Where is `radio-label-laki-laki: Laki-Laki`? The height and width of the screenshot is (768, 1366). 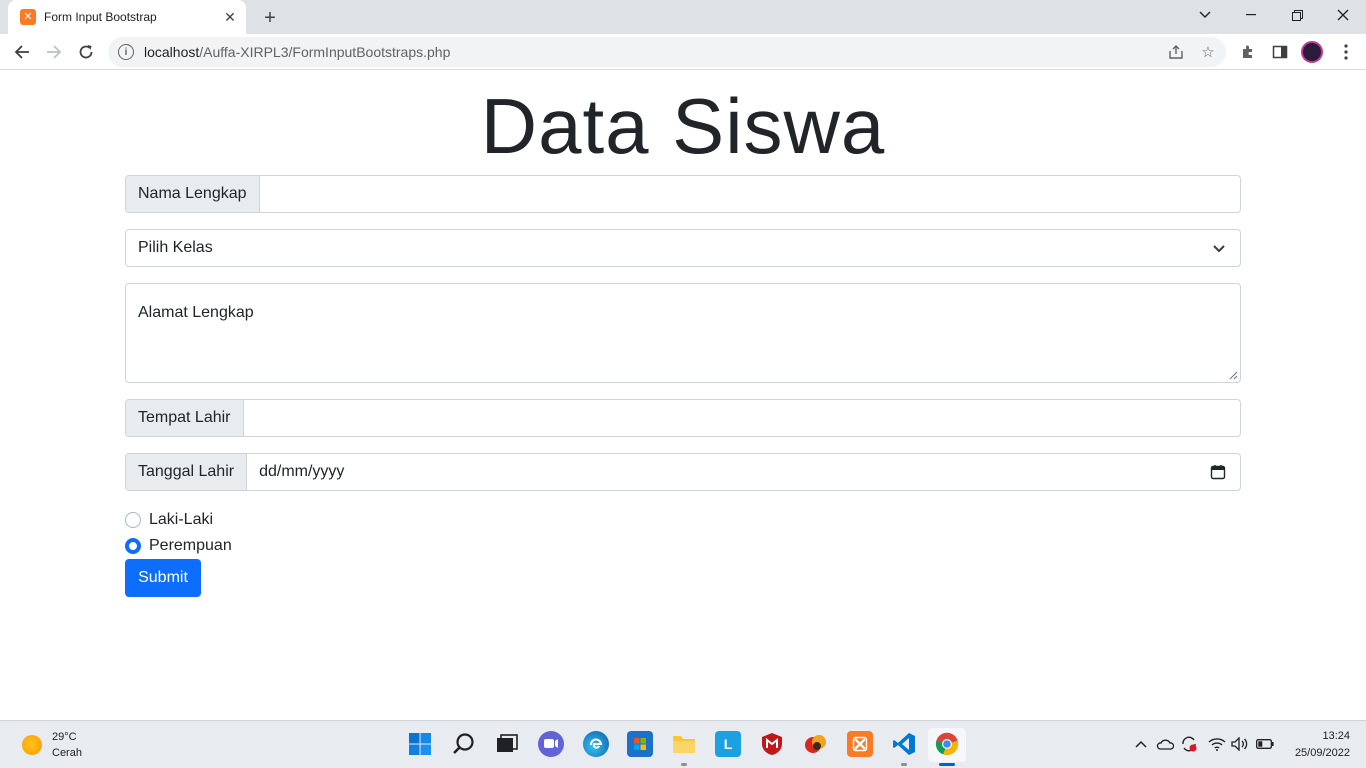 radio-label-laki-laki: Laki-Laki is located at coordinates (181, 519).